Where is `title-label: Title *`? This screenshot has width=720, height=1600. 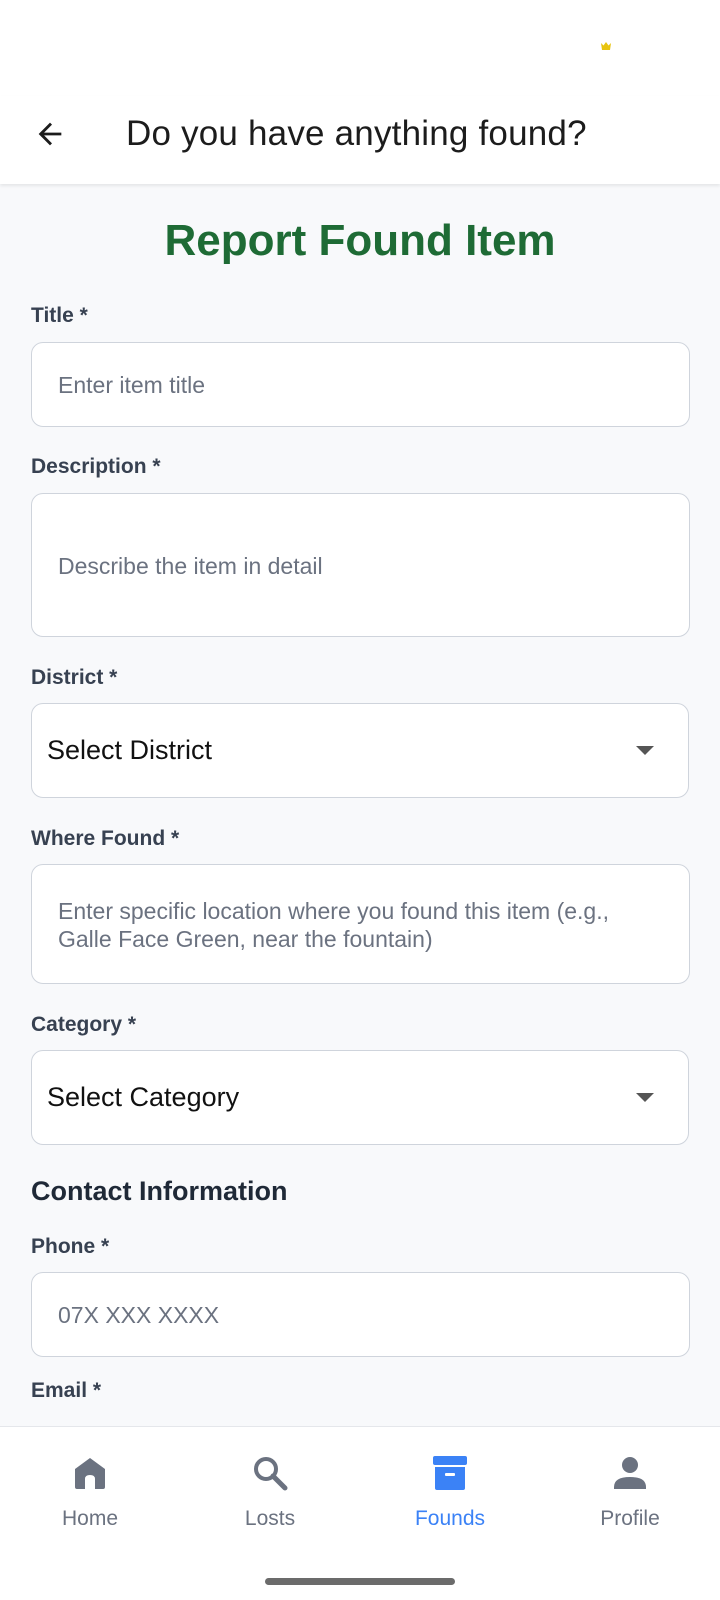 title-label: Title * is located at coordinates (59, 315).